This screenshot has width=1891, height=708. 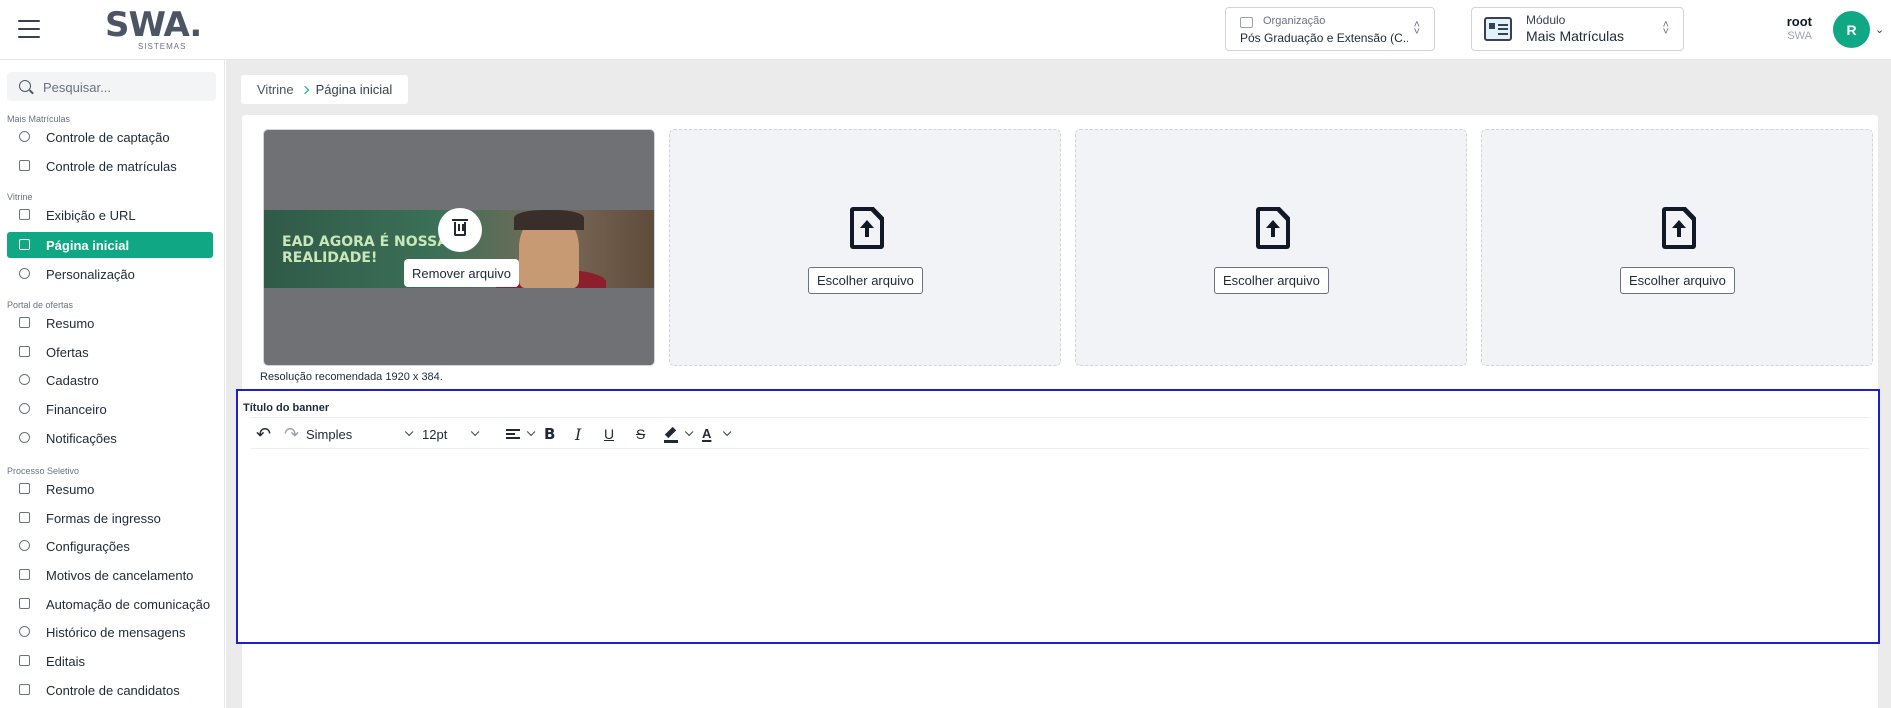 What do you see at coordinates (153, 25) in the screenshot?
I see `logo-mark: SWA.` at bounding box center [153, 25].